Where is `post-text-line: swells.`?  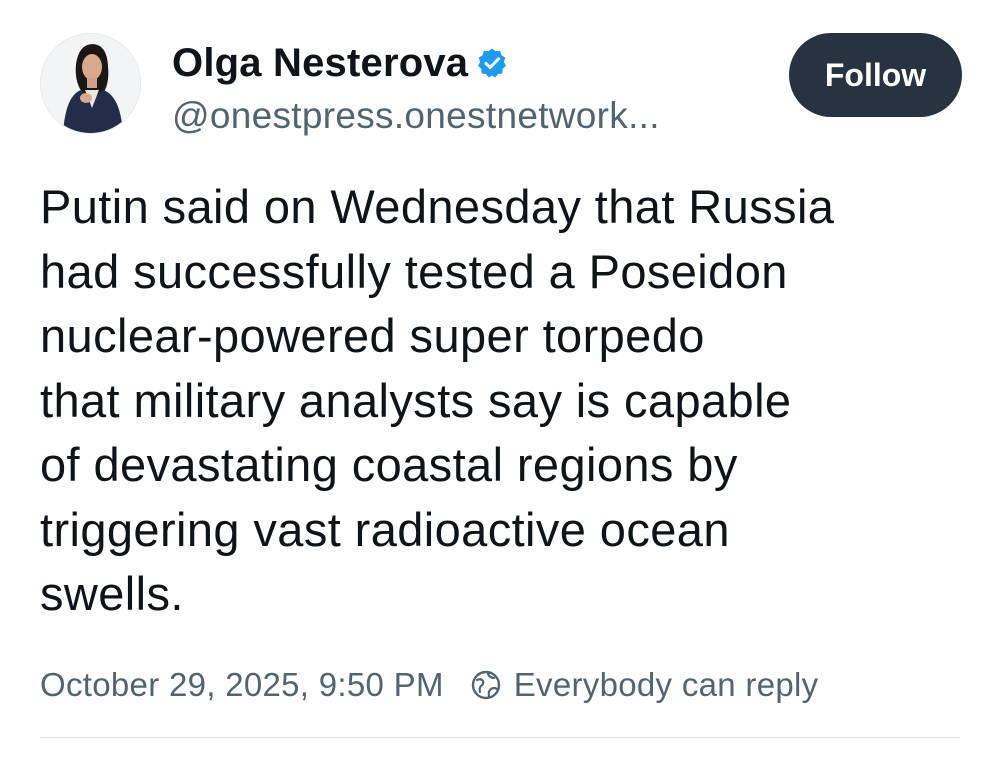
post-text-line: swells. is located at coordinates (112, 593).